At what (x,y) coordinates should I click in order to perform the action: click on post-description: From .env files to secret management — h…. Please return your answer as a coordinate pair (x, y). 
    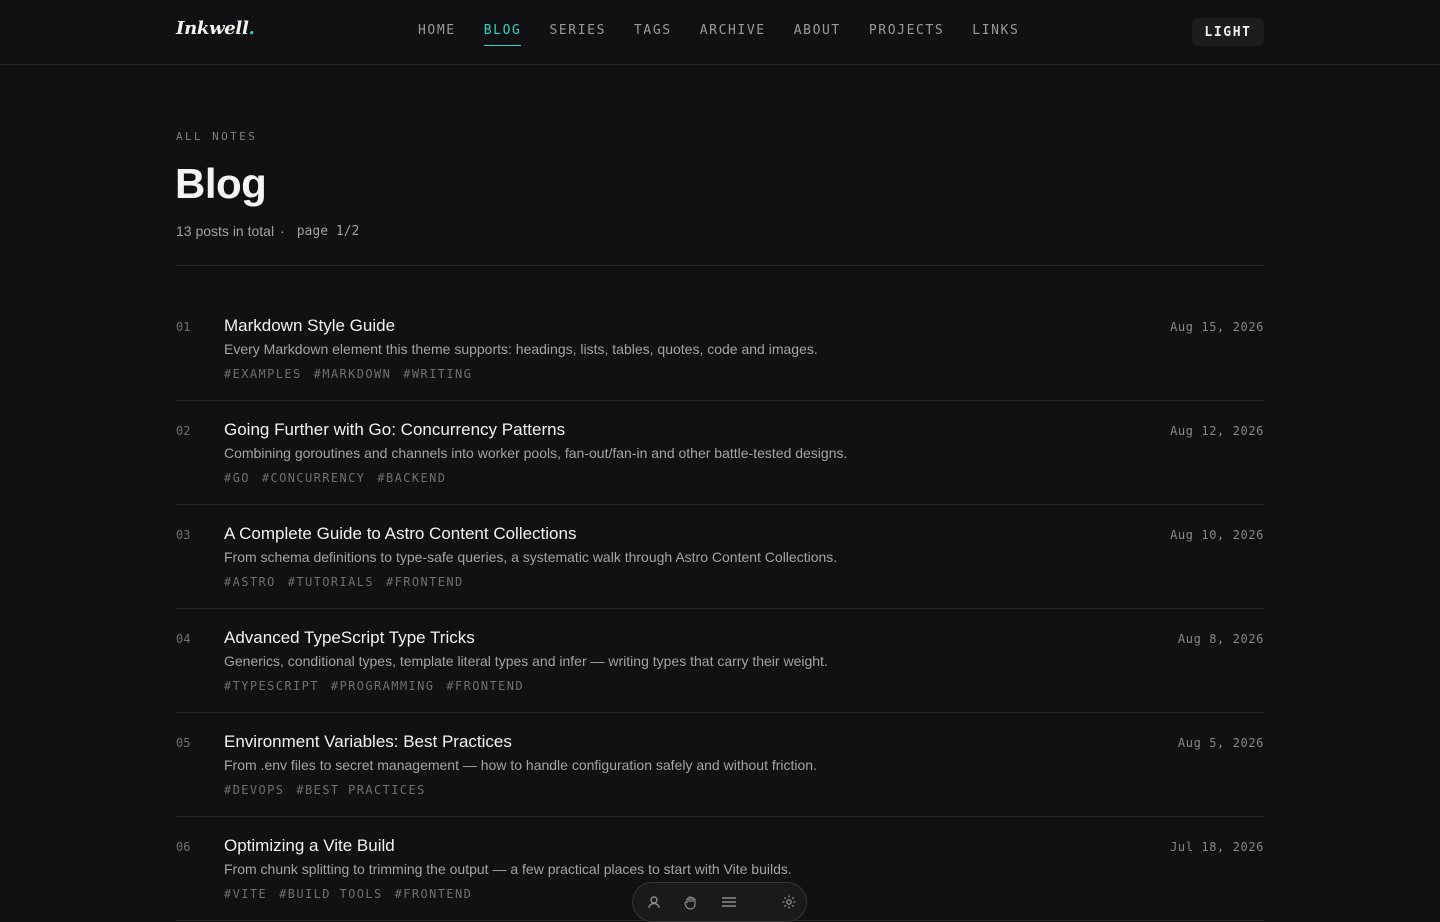
    Looking at the image, I should click on (520, 765).